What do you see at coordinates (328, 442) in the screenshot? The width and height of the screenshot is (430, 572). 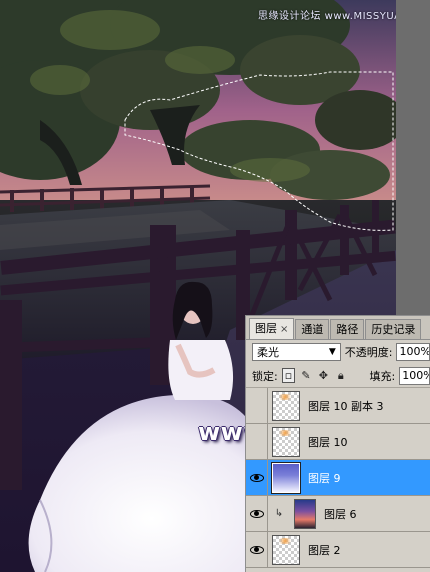 I see `layer-name: 图层 10` at bounding box center [328, 442].